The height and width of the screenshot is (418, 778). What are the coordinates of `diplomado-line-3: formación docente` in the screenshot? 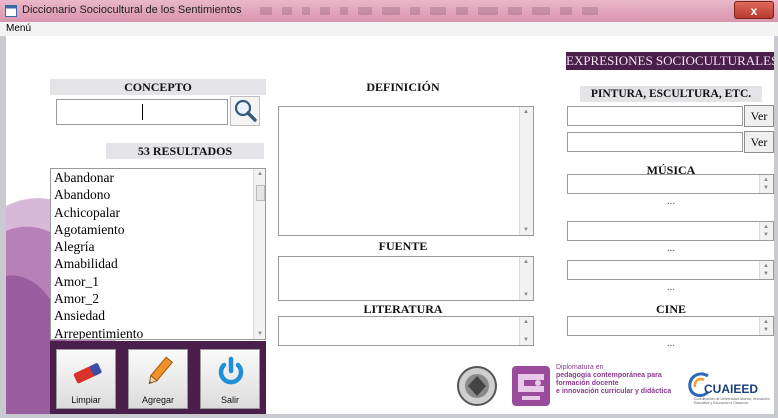 It's located at (587, 383).